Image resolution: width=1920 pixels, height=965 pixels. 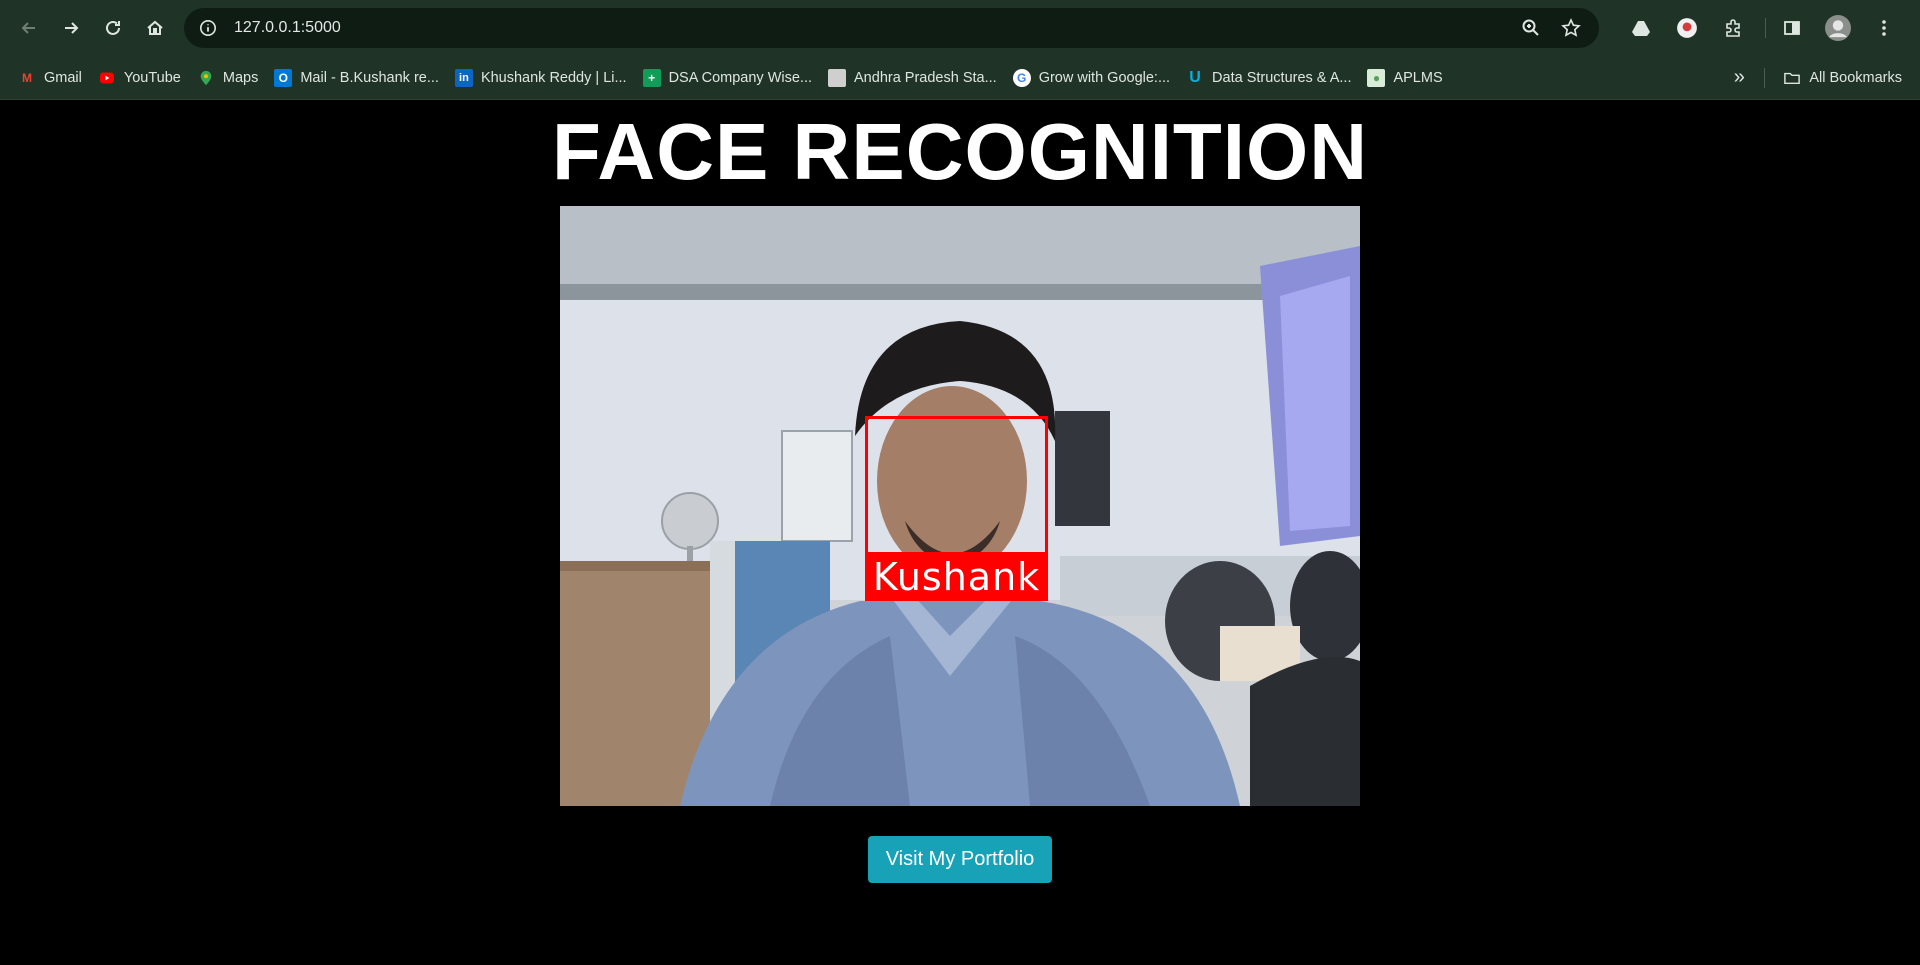 I want to click on visit-portfolio-button: Visit My Portfolio, so click(x=960, y=859).